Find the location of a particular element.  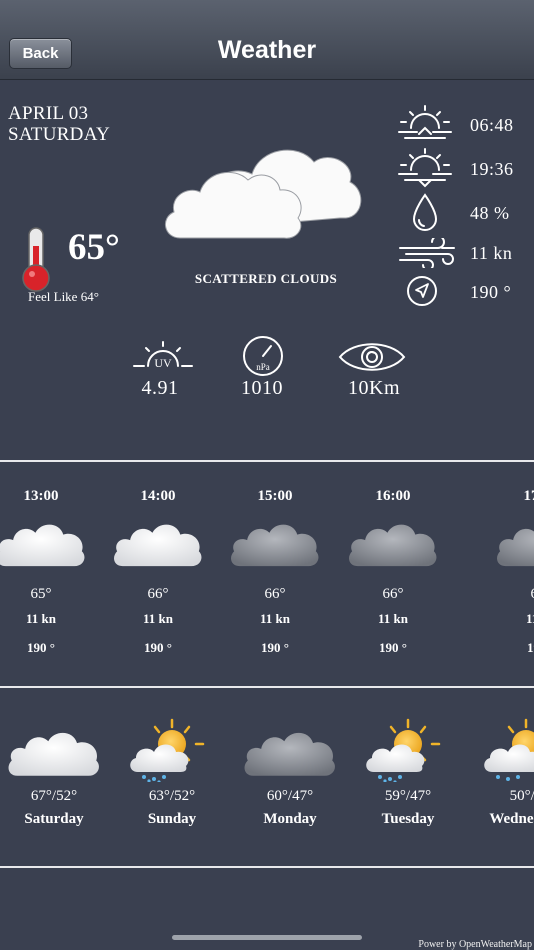

sunrise-icon is located at coordinates (425, 122).